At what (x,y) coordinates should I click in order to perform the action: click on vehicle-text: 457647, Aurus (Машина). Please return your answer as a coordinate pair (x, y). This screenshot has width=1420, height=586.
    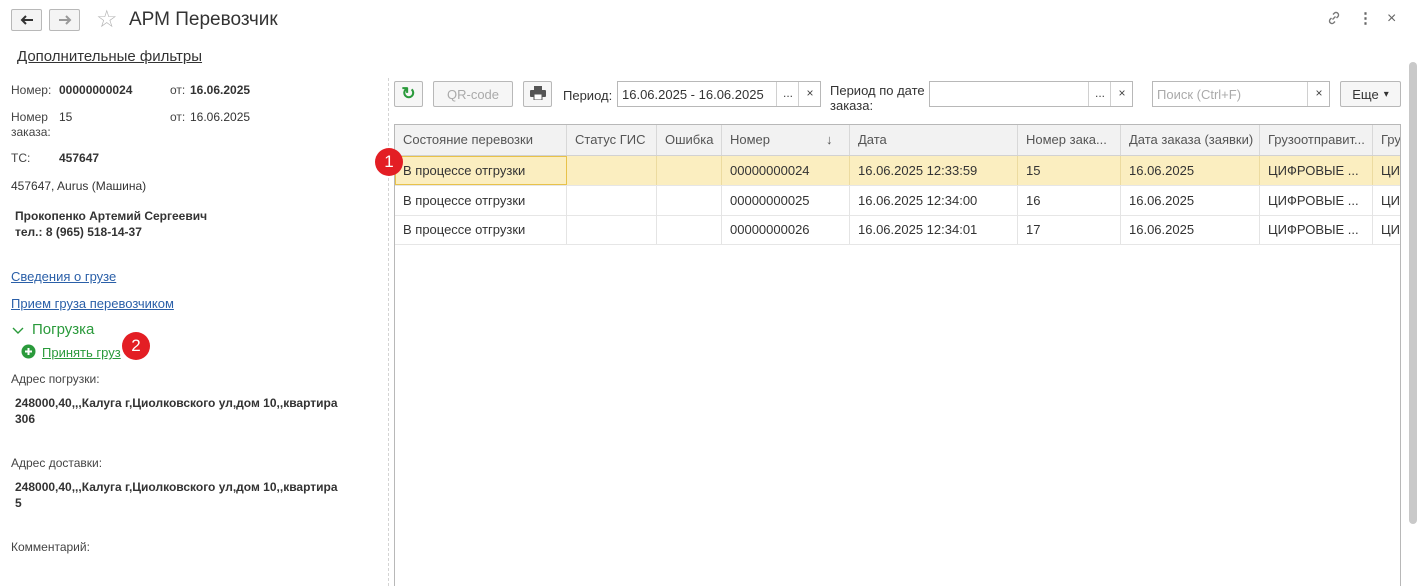
    Looking at the image, I should click on (79, 186).